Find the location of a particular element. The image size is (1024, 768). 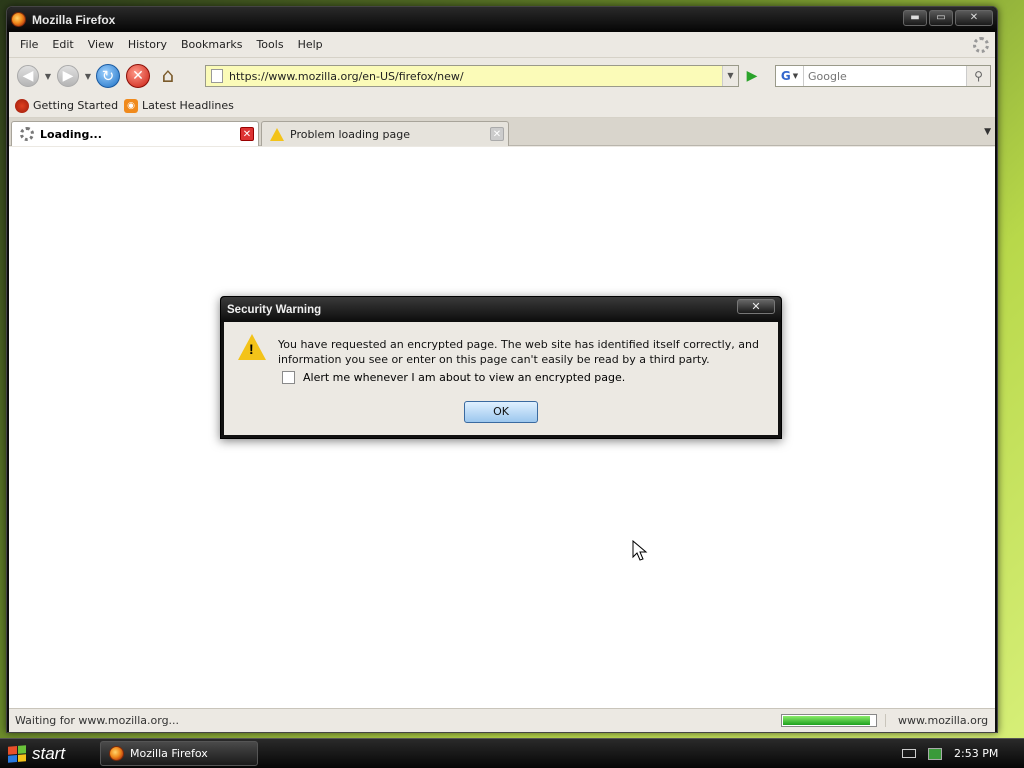

stop-icon: ✕ is located at coordinates (138, 76).